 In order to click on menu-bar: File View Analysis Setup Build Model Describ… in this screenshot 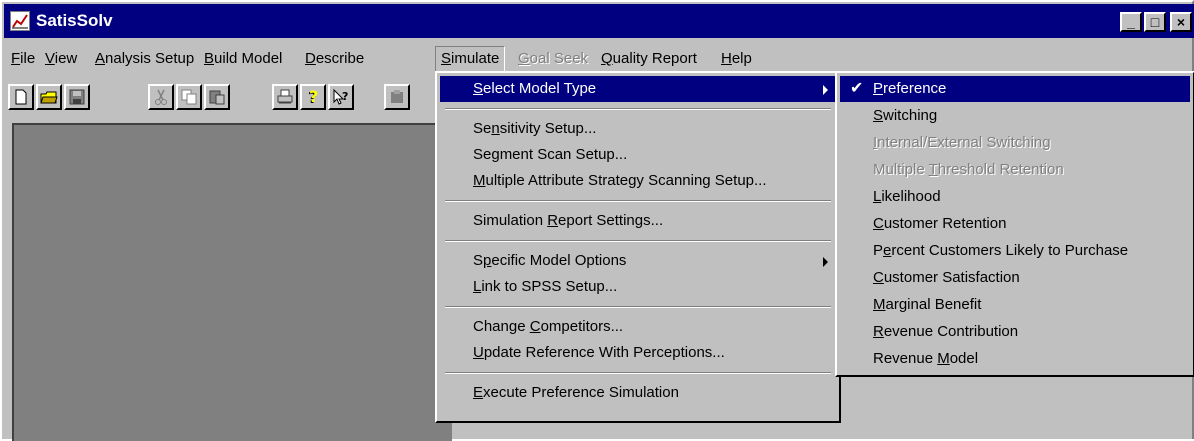, I will do `click(599, 59)`.